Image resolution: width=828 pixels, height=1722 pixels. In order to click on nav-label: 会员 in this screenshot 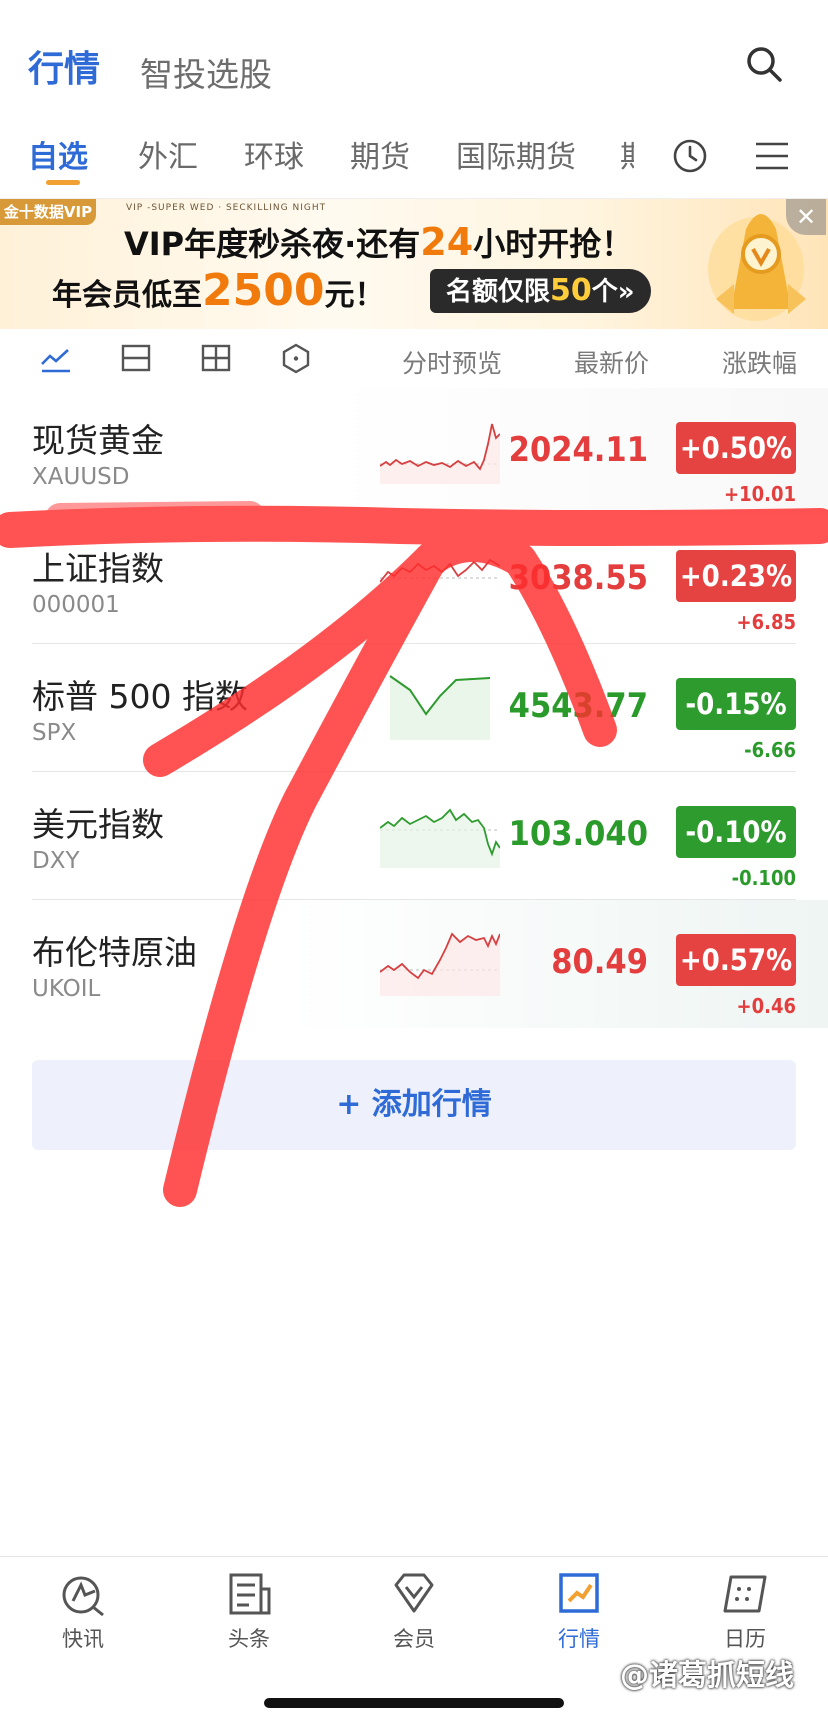, I will do `click(414, 1639)`.